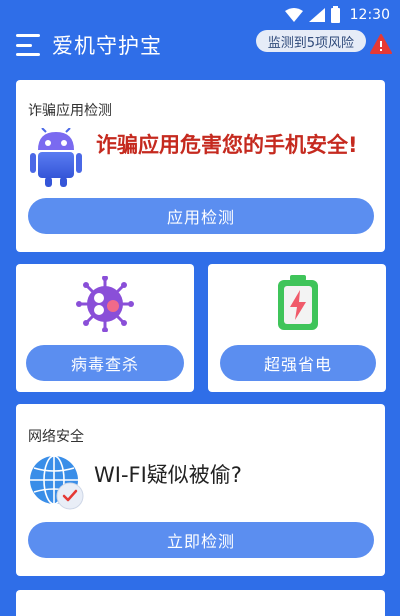 The height and width of the screenshot is (616, 400). I want to click on app-header: 爱机守护宝 监测到5项风险, so click(200, 45).